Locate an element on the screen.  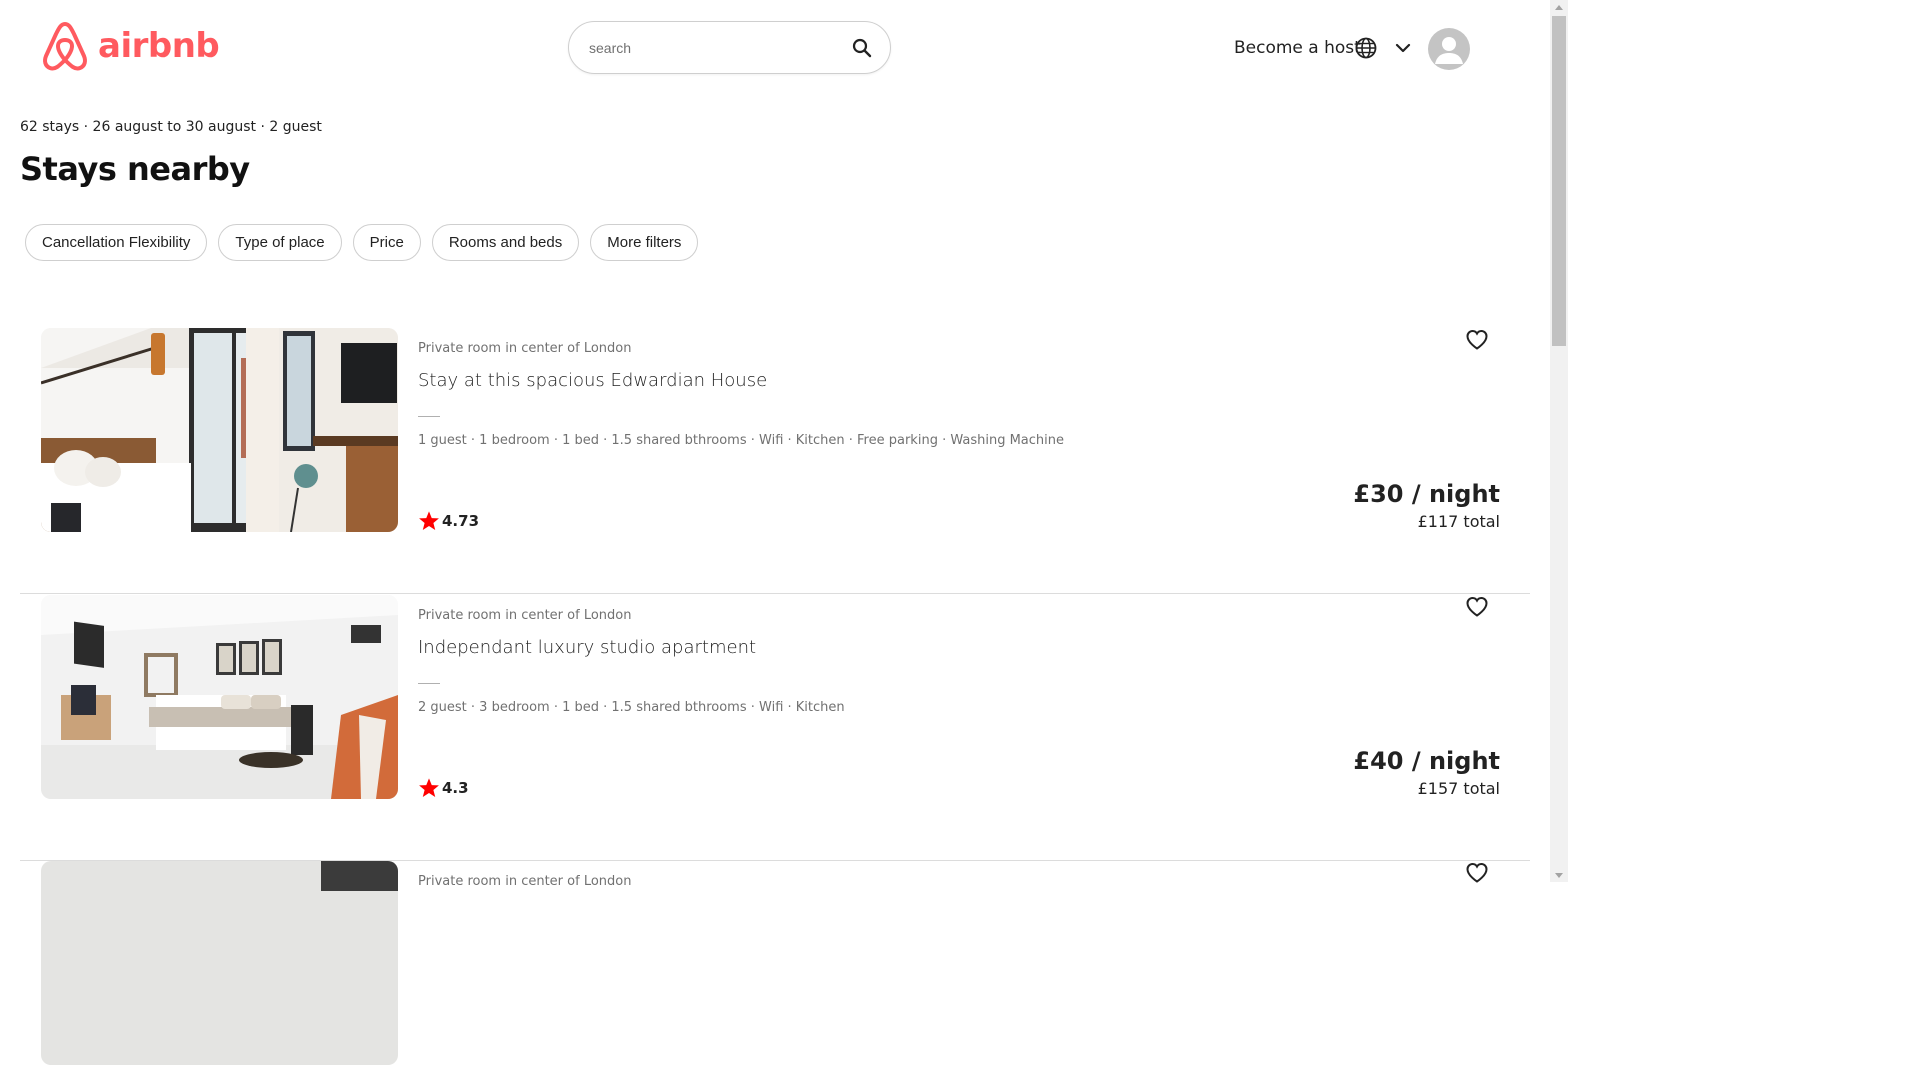
search-bar is located at coordinates (729, 47).